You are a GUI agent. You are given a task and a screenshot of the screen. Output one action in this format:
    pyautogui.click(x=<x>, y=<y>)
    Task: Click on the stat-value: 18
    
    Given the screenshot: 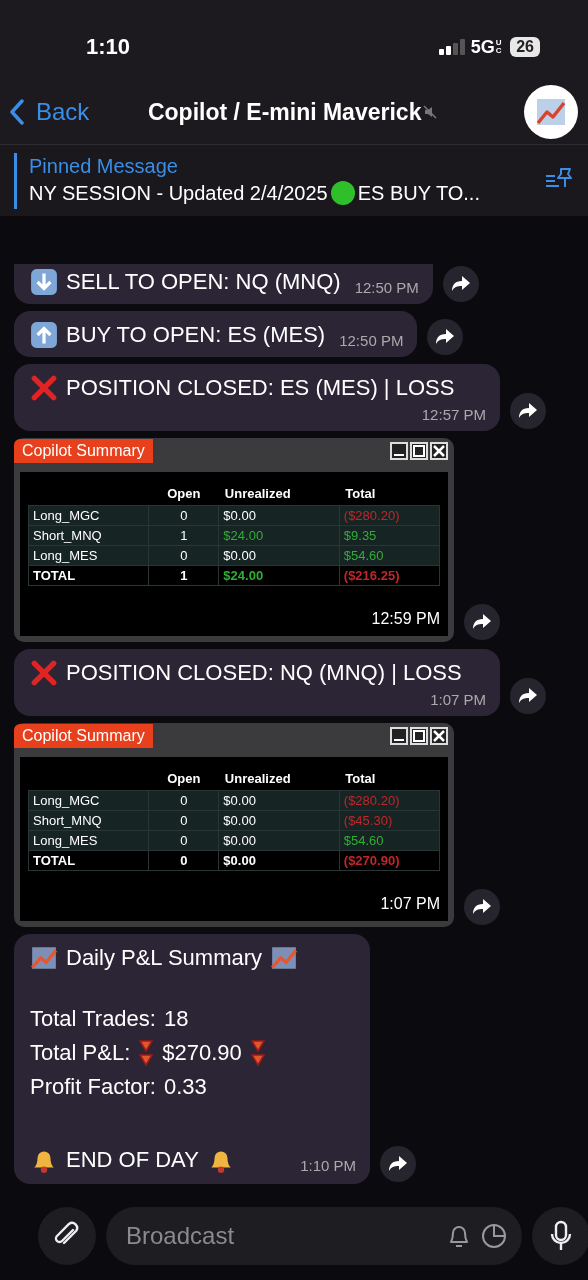 What is the action you would take?
    pyautogui.click(x=176, y=1019)
    